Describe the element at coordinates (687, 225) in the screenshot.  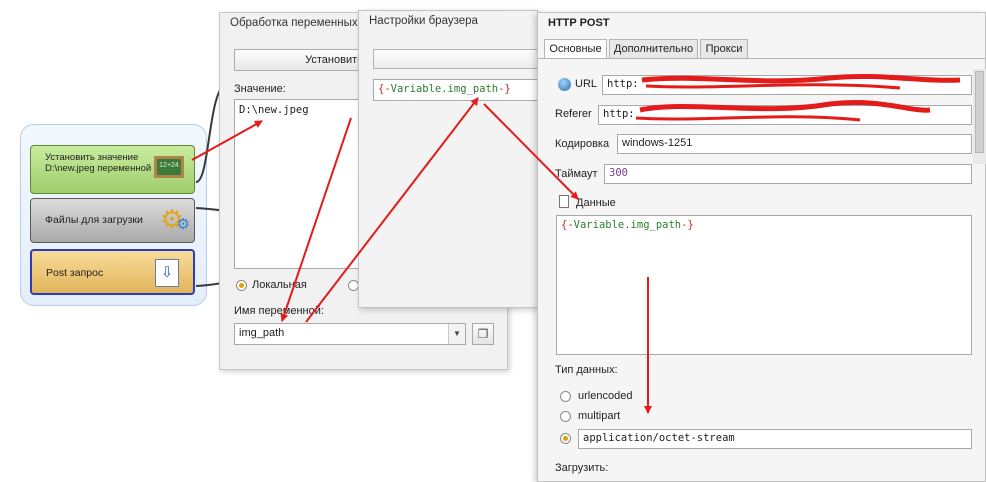
I see `data-close: -}` at that location.